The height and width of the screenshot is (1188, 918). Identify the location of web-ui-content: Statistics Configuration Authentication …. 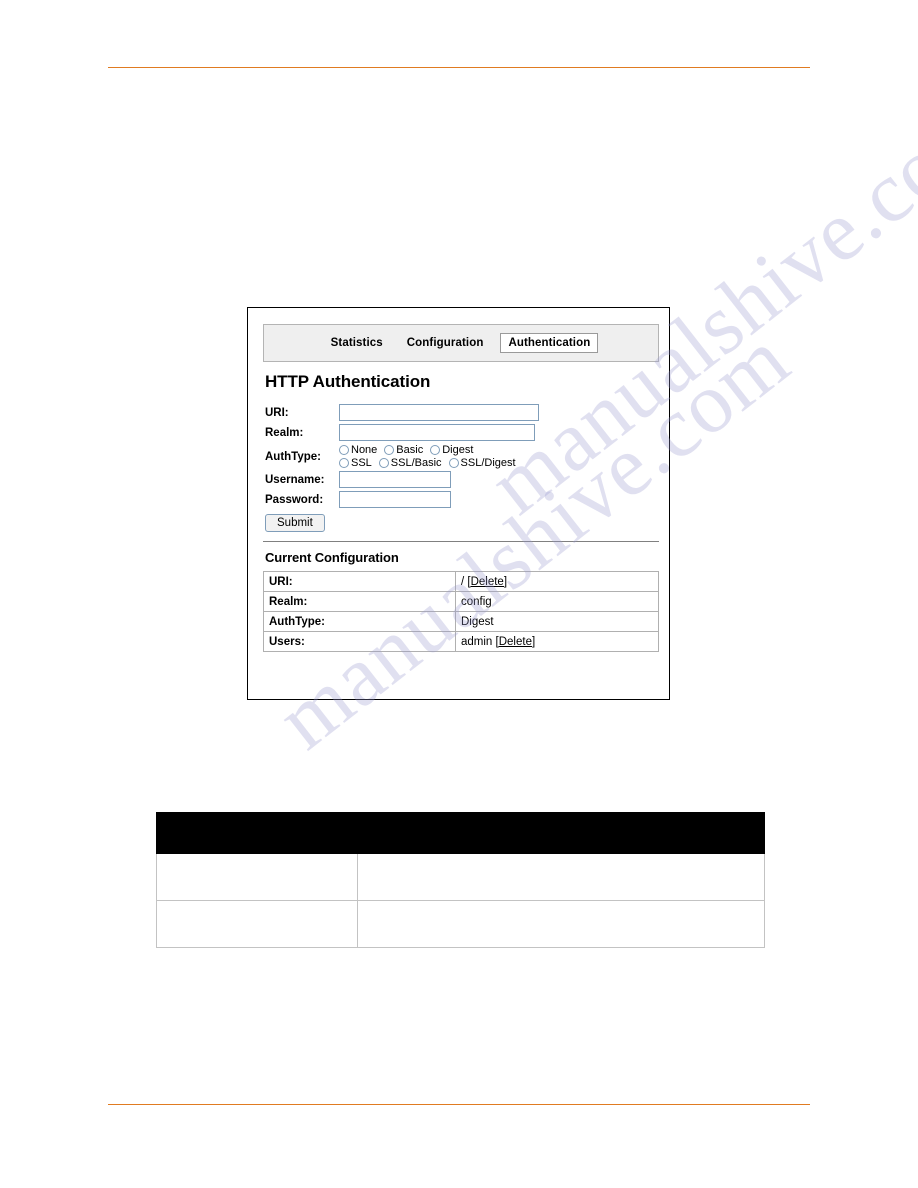
(461, 488).